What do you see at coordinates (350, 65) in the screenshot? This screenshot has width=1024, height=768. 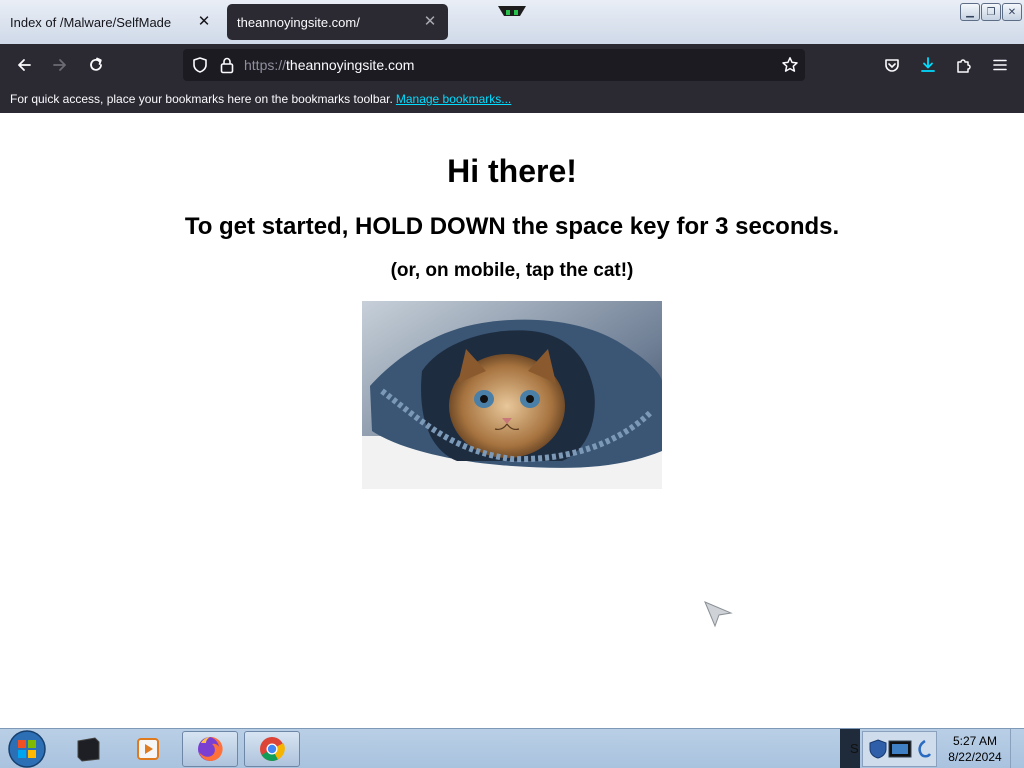 I see `url-host: theannoyingsite.com` at bounding box center [350, 65].